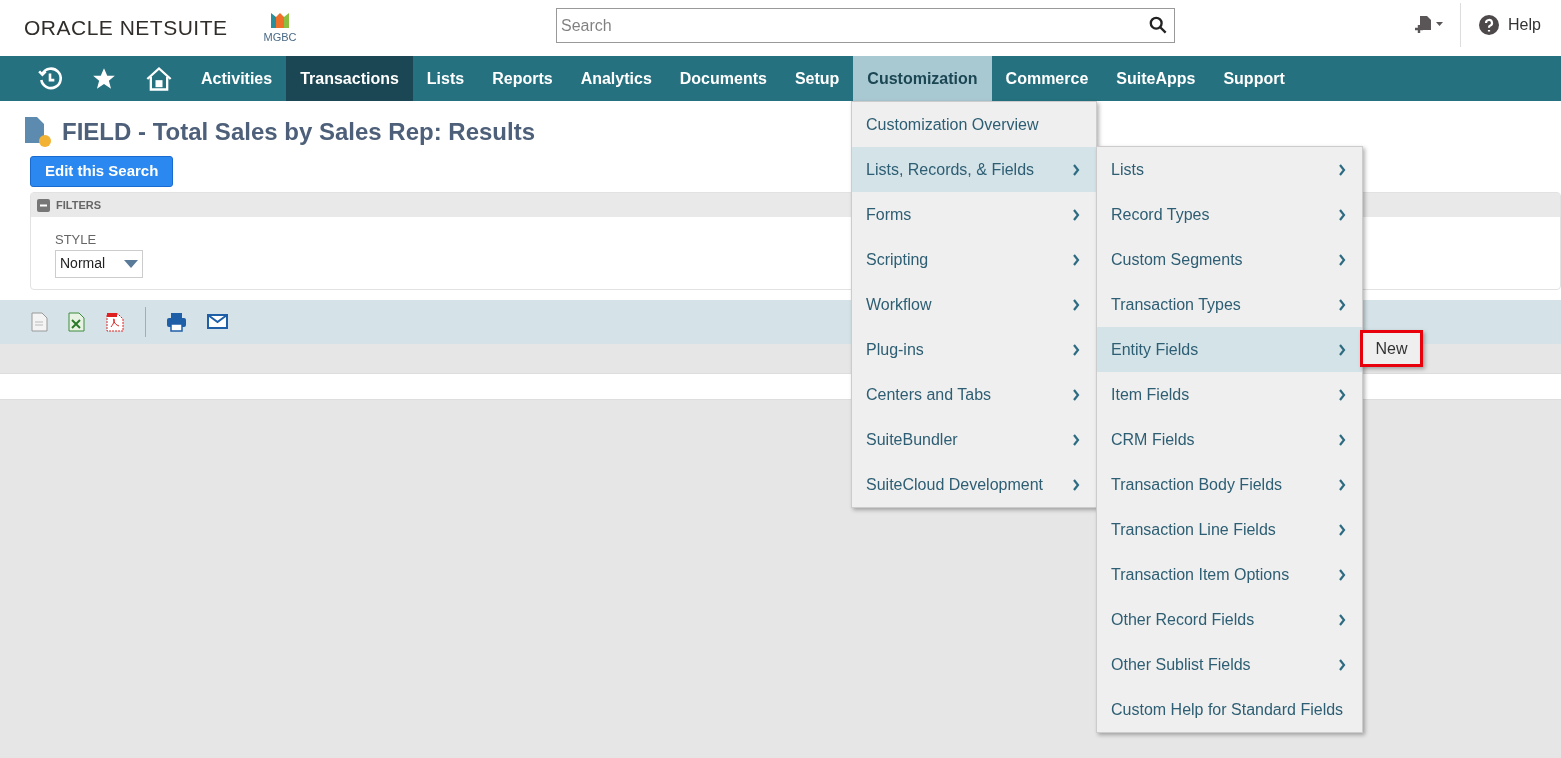 This screenshot has width=1561, height=758. What do you see at coordinates (974, 214) in the screenshot?
I see `menu-item: Forms` at bounding box center [974, 214].